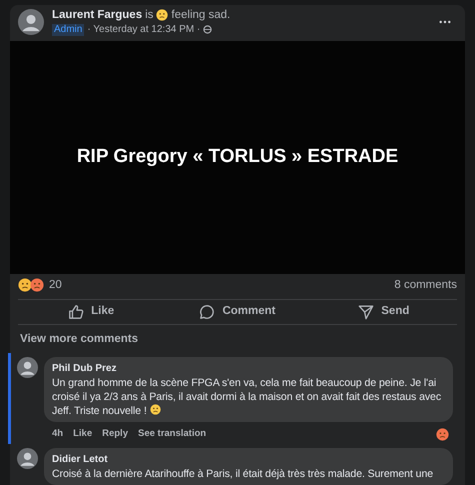  Describe the element at coordinates (207, 312) in the screenshot. I see `speech-bubble-icon` at that location.